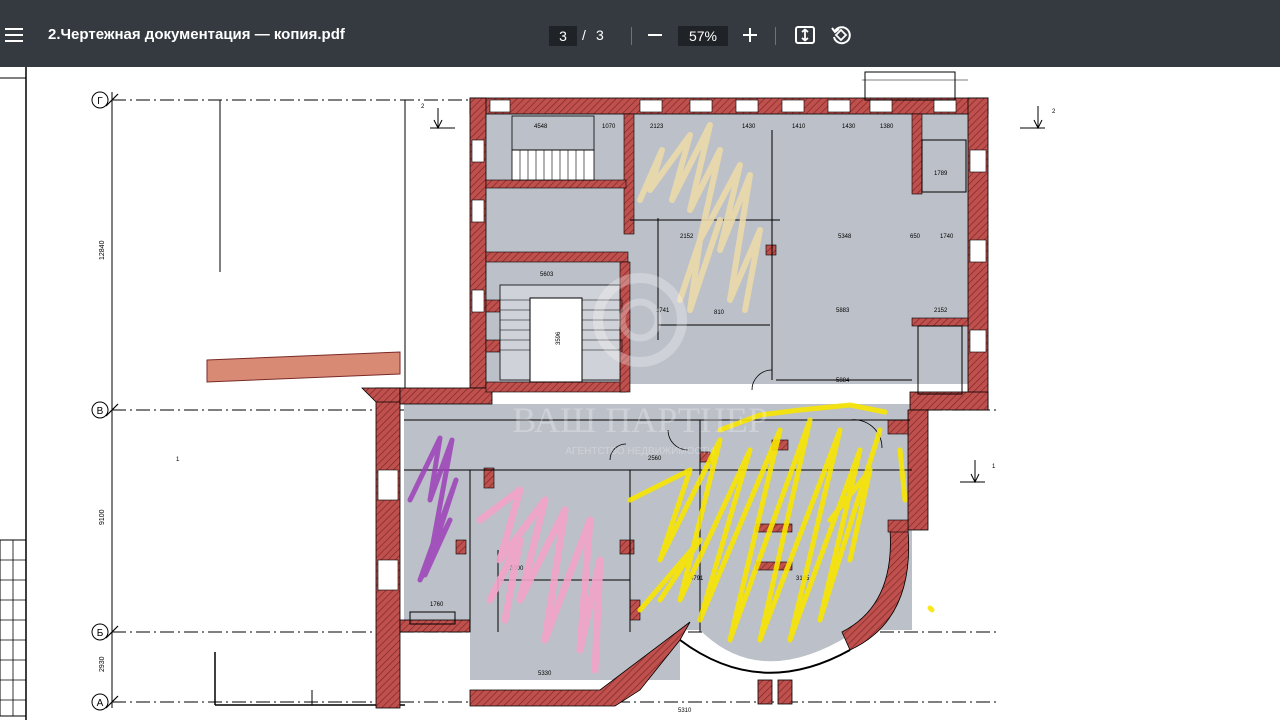 The image size is (1280, 720). What do you see at coordinates (941, 174) in the screenshot?
I see `svg-text: 1789` at bounding box center [941, 174].